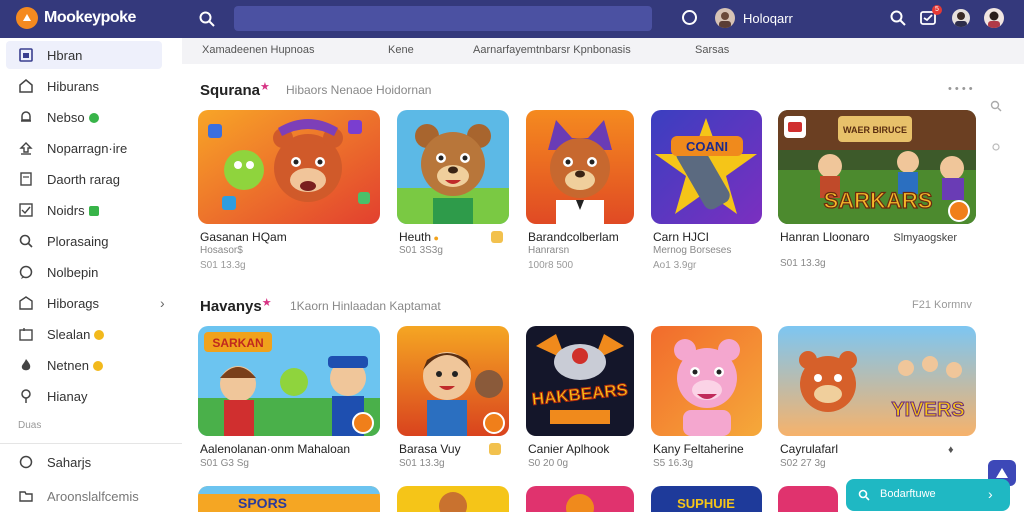 Image resolution: width=1024 pixels, height=512 pixels. I want to click on notification-badge: 5, so click(937, 10).